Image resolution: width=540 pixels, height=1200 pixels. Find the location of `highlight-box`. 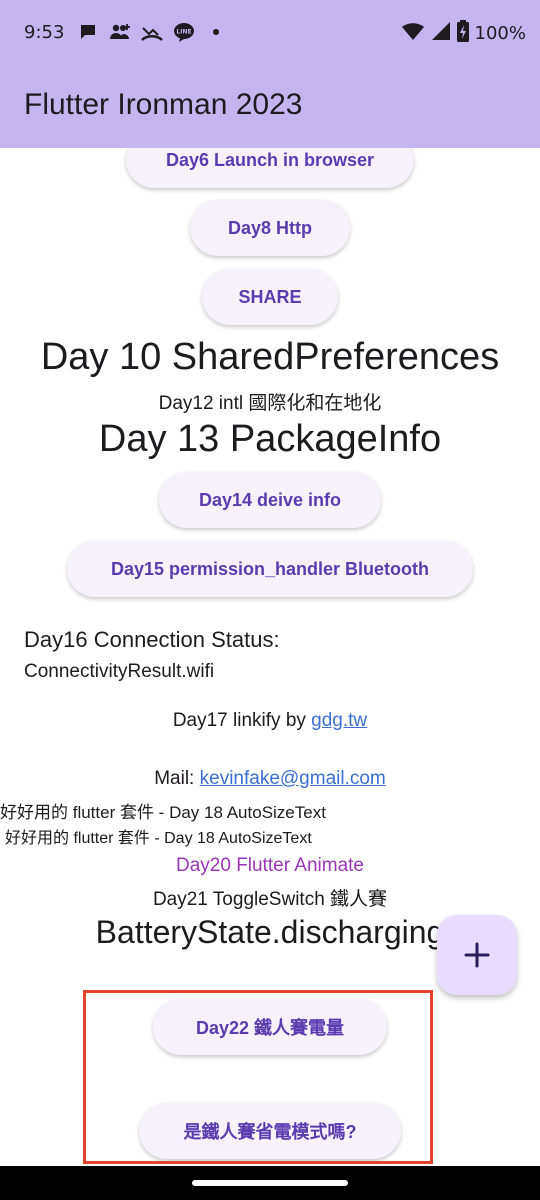

highlight-box is located at coordinates (258, 1077).